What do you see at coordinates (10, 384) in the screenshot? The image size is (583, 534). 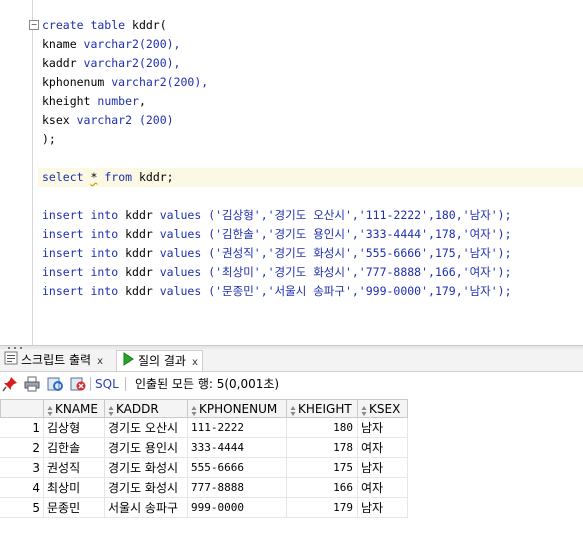 I see `pin-icon` at bounding box center [10, 384].